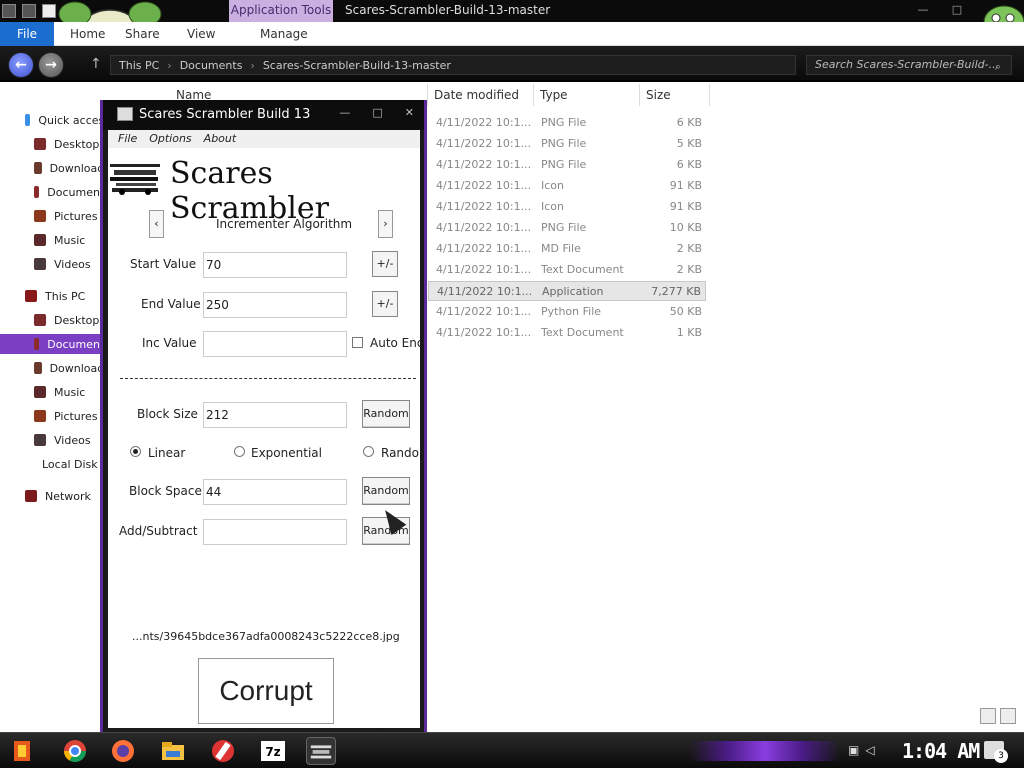 The image size is (1024, 768). I want to click on next-algorithm-button: ›, so click(385, 224).